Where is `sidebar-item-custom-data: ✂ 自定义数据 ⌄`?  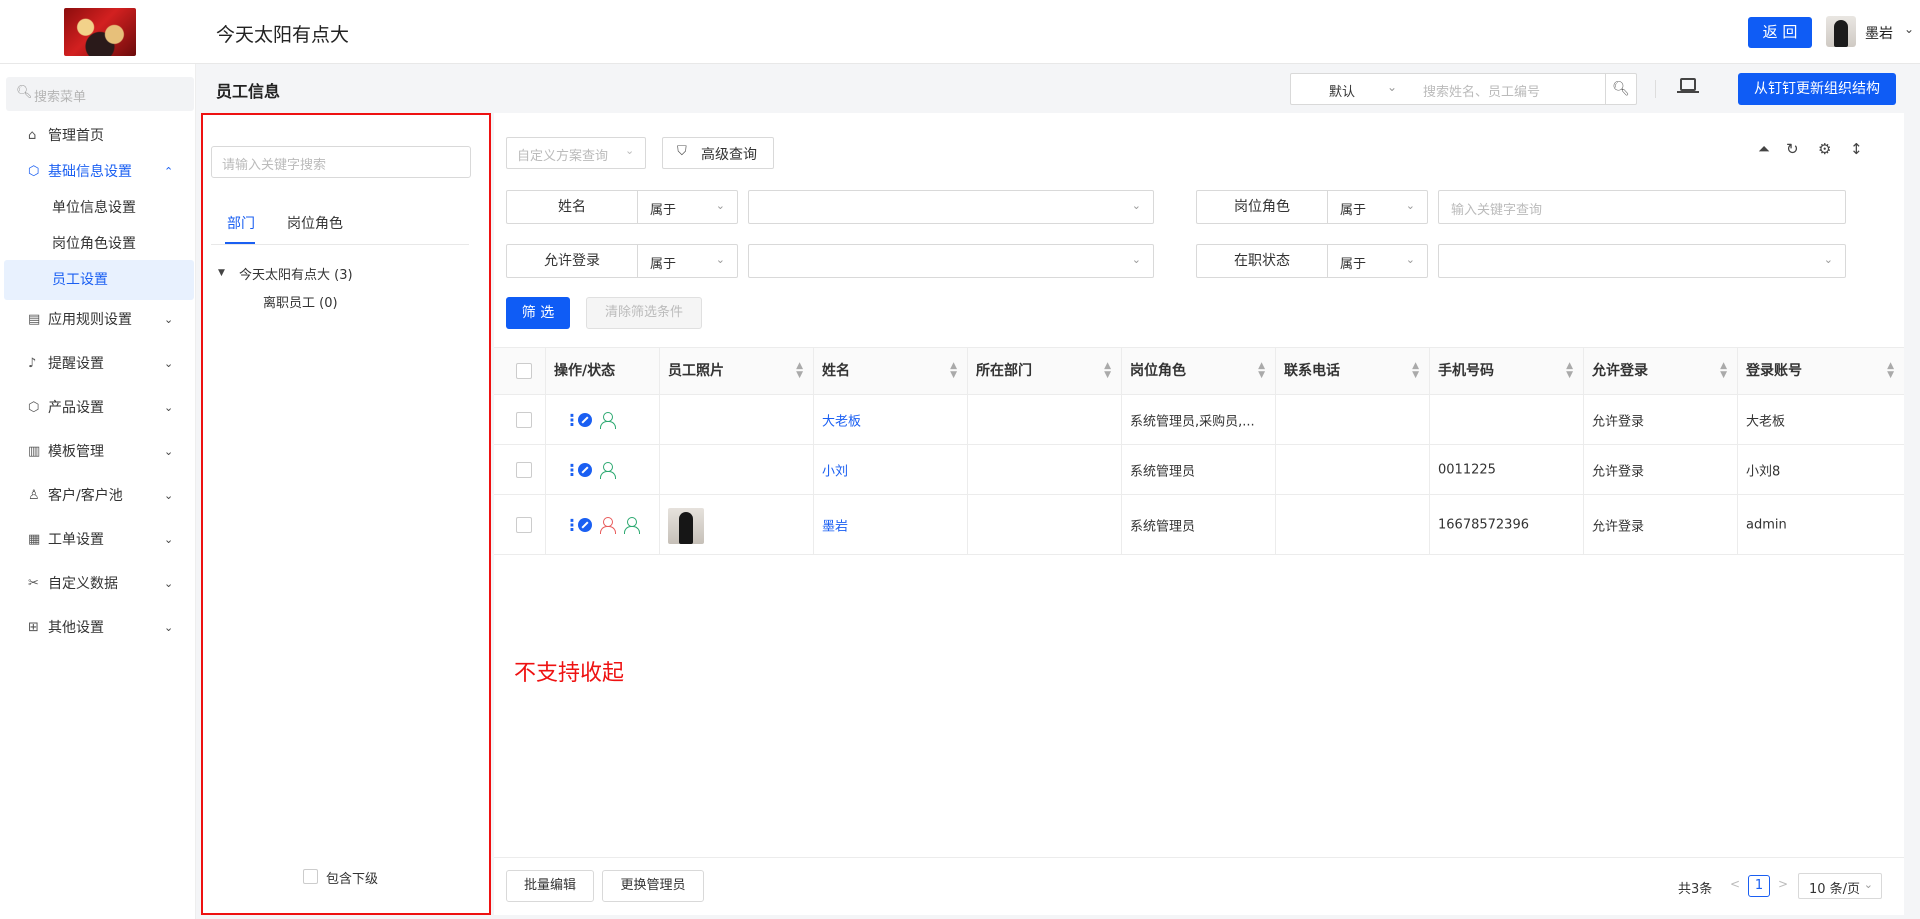 sidebar-item-custom-data: ✂ 自定义数据 ⌄ is located at coordinates (97, 584).